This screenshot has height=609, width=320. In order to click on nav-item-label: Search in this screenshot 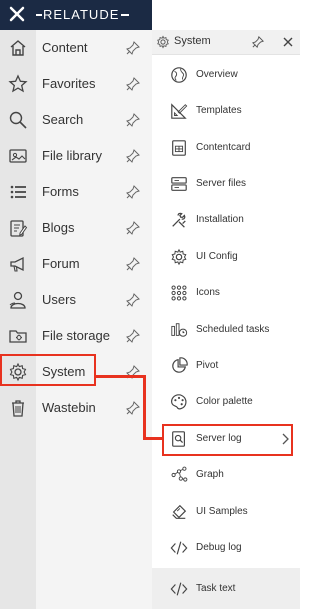, I will do `click(63, 119)`.